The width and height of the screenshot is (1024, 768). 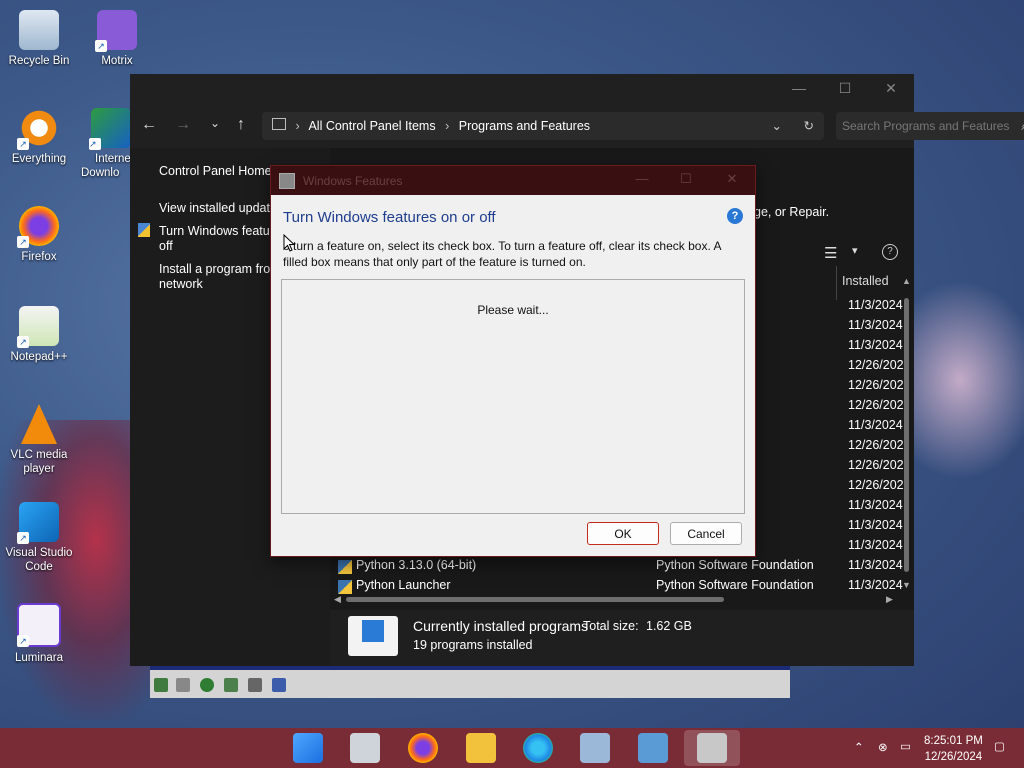 What do you see at coordinates (117, 61) in the screenshot?
I see `desktop-icon-label: Motrix` at bounding box center [117, 61].